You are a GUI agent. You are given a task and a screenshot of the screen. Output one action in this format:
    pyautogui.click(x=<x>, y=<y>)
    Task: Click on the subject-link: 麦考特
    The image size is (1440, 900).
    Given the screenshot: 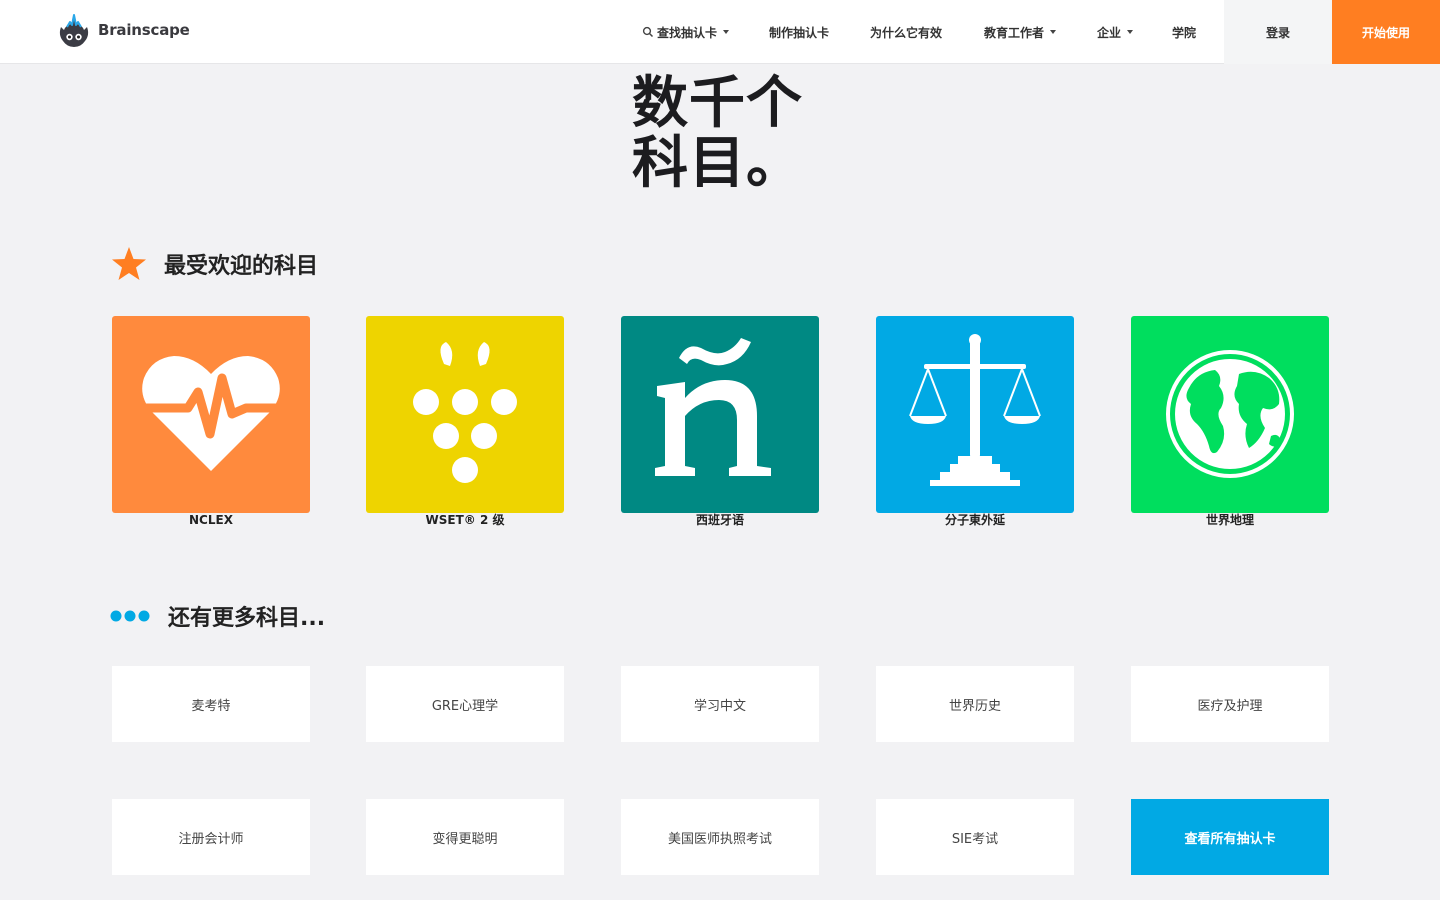 What is the action you would take?
    pyautogui.click(x=211, y=704)
    